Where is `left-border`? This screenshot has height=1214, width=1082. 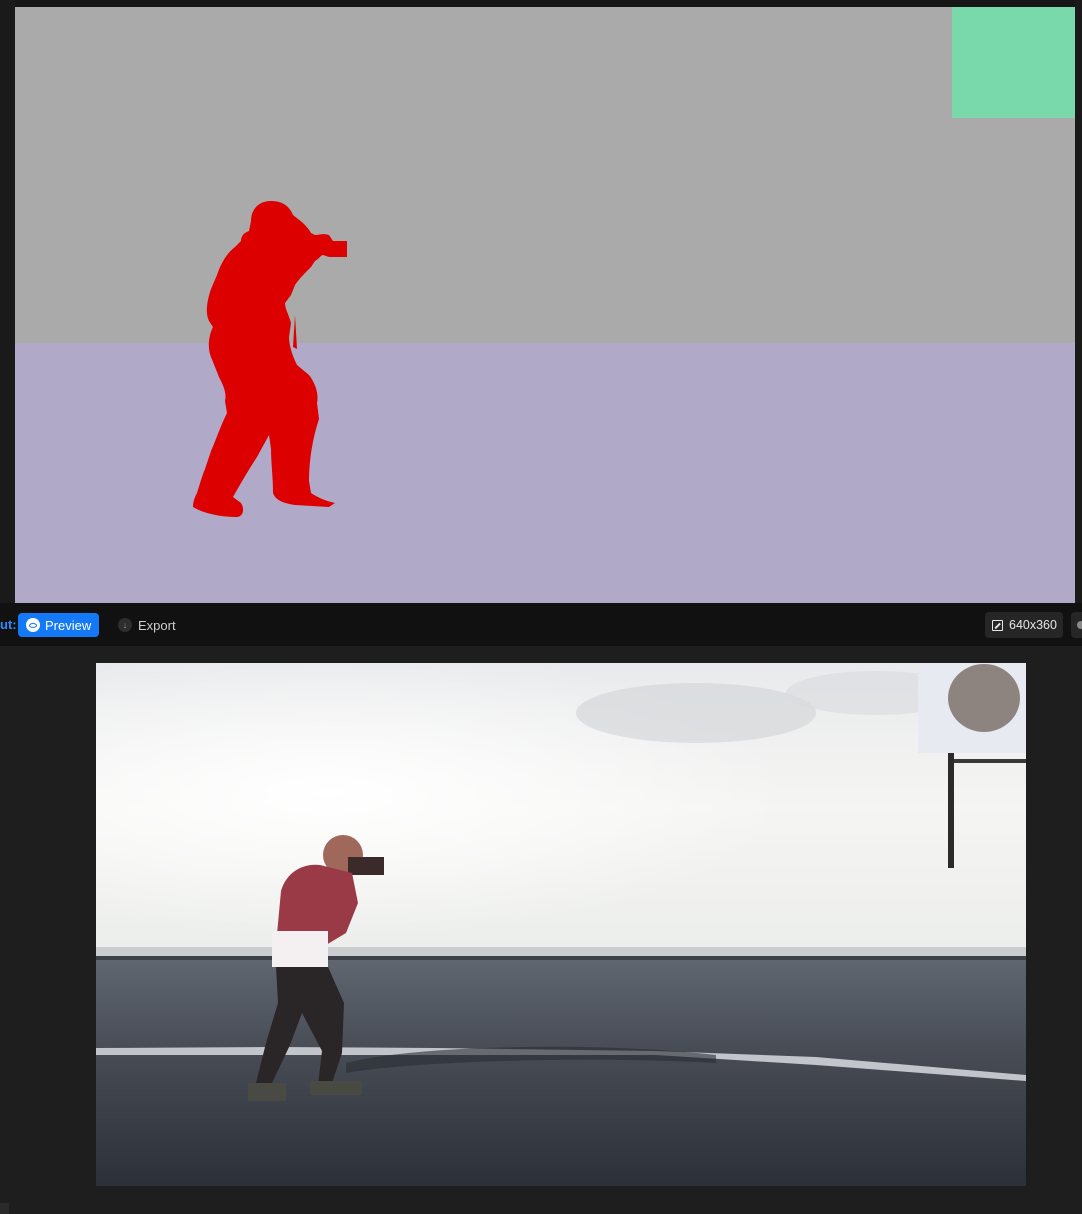
left-border is located at coordinates (7, 302).